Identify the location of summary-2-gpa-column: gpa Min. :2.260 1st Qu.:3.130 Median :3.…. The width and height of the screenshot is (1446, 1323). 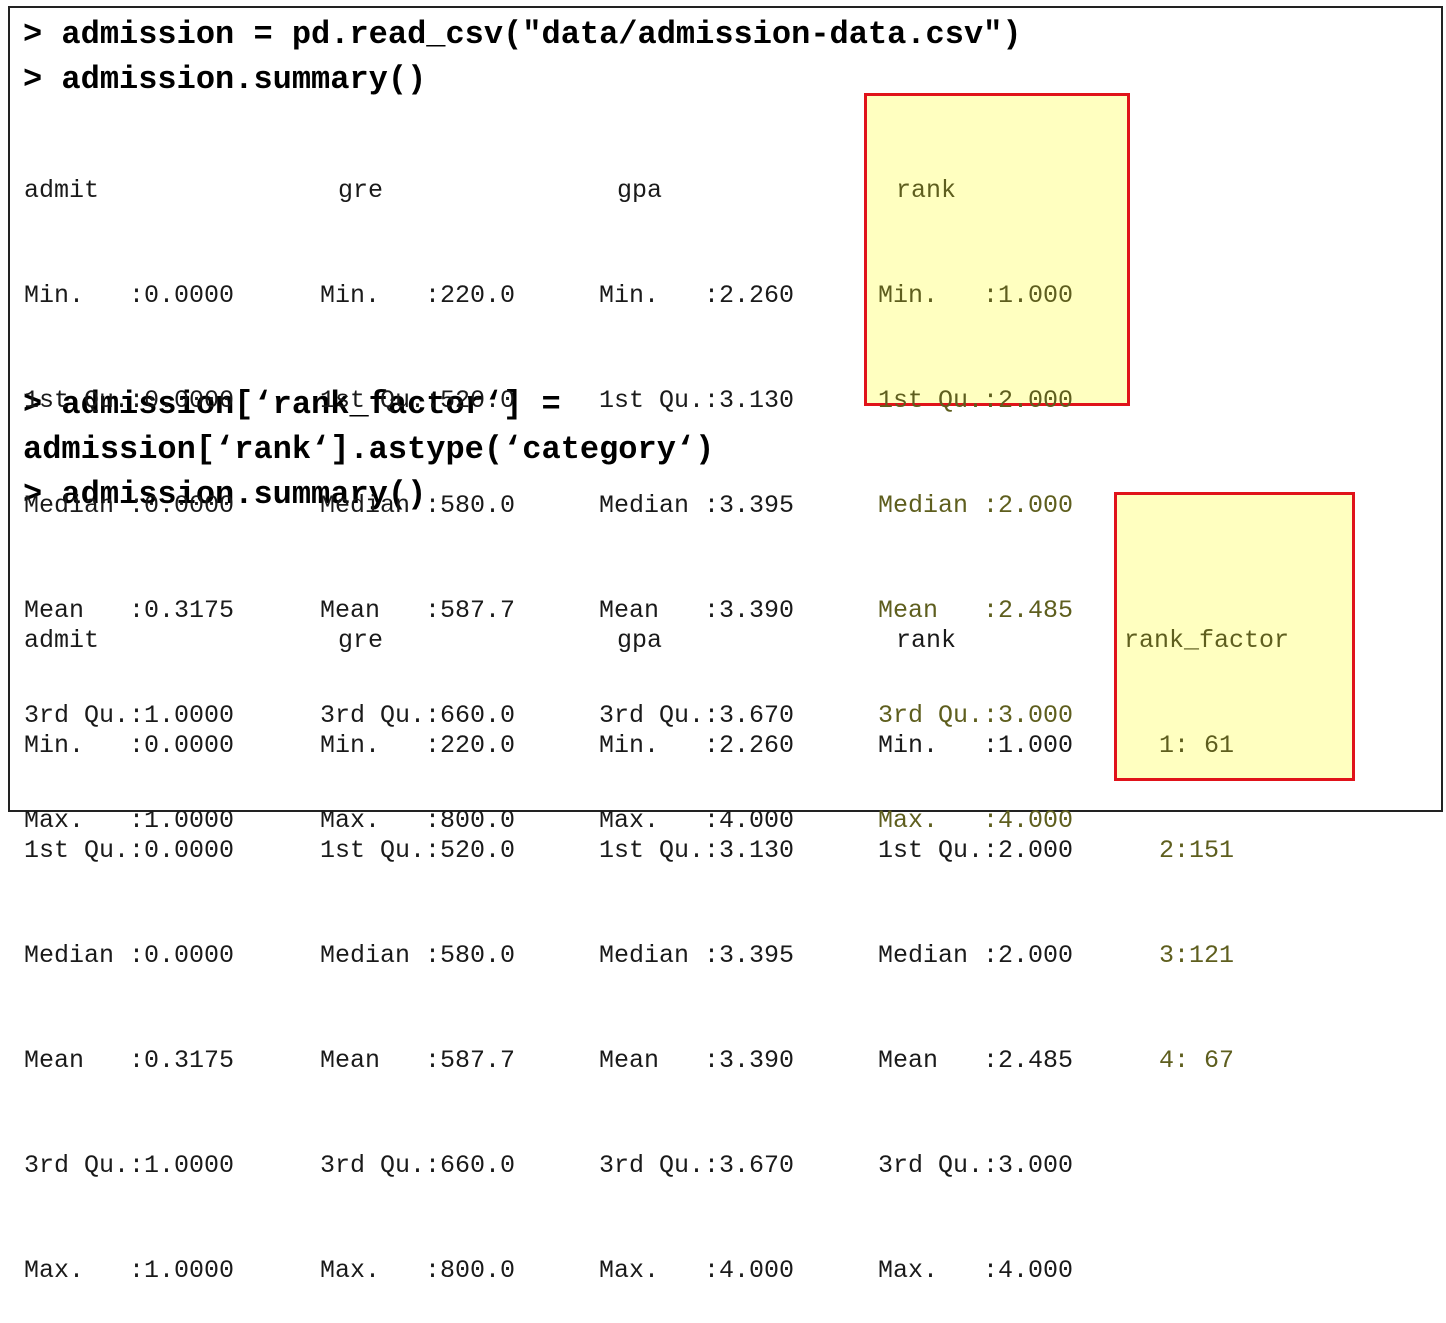
(696, 938).